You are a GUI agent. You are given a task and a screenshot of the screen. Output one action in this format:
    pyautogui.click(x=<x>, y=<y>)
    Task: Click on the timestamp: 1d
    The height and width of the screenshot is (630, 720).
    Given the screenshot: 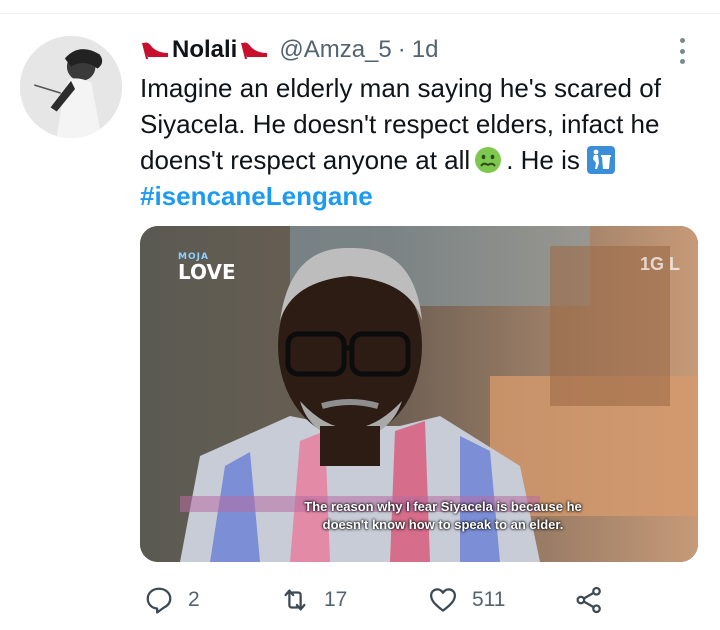 What is the action you would take?
    pyautogui.click(x=425, y=50)
    